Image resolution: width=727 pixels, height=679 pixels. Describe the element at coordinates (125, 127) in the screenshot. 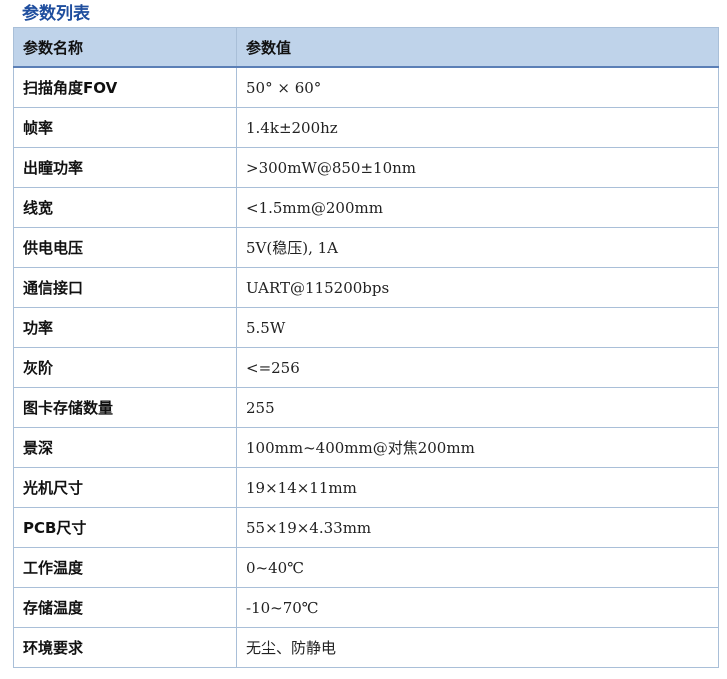

I see `param-name: 帧率` at that location.